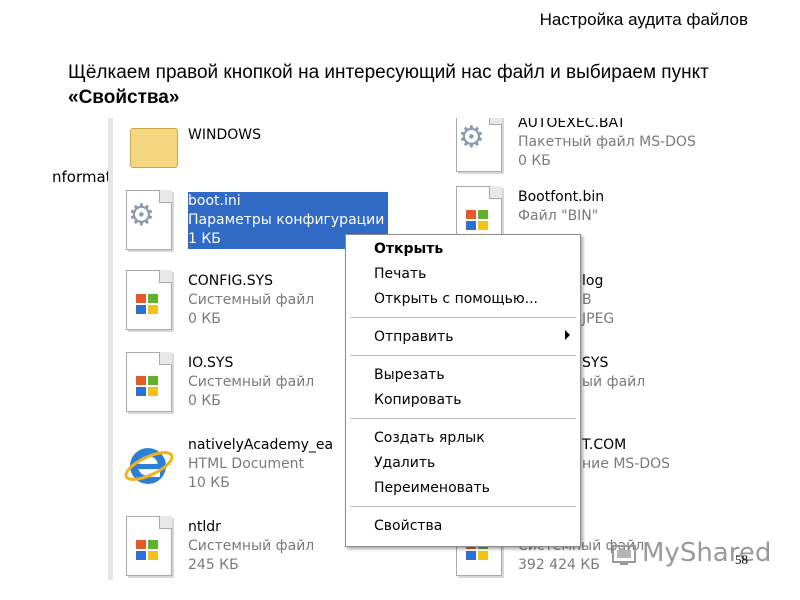  What do you see at coordinates (286, 220) in the screenshot?
I see `file-type: Параметры конфигурации` at bounding box center [286, 220].